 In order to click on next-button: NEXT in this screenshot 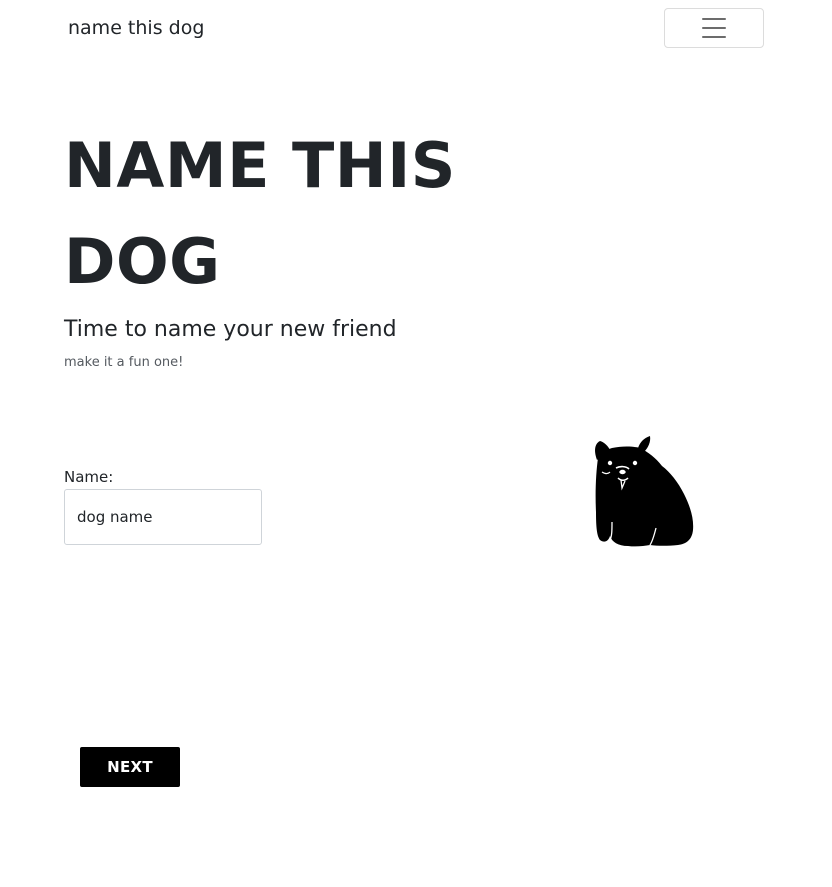, I will do `click(130, 767)`.